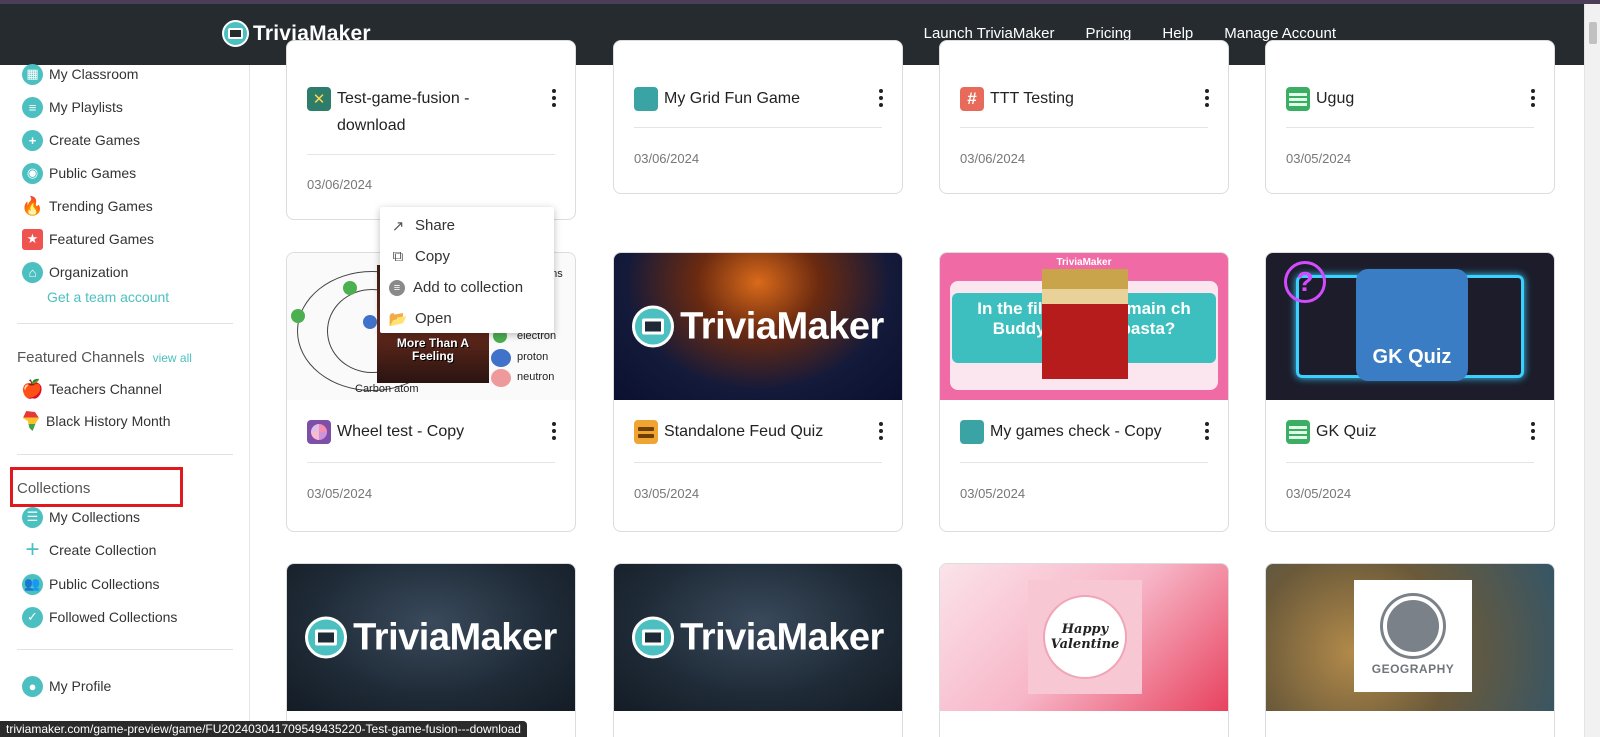  I want to click on valentine-badge: Happy Valentine, so click(1085, 637).